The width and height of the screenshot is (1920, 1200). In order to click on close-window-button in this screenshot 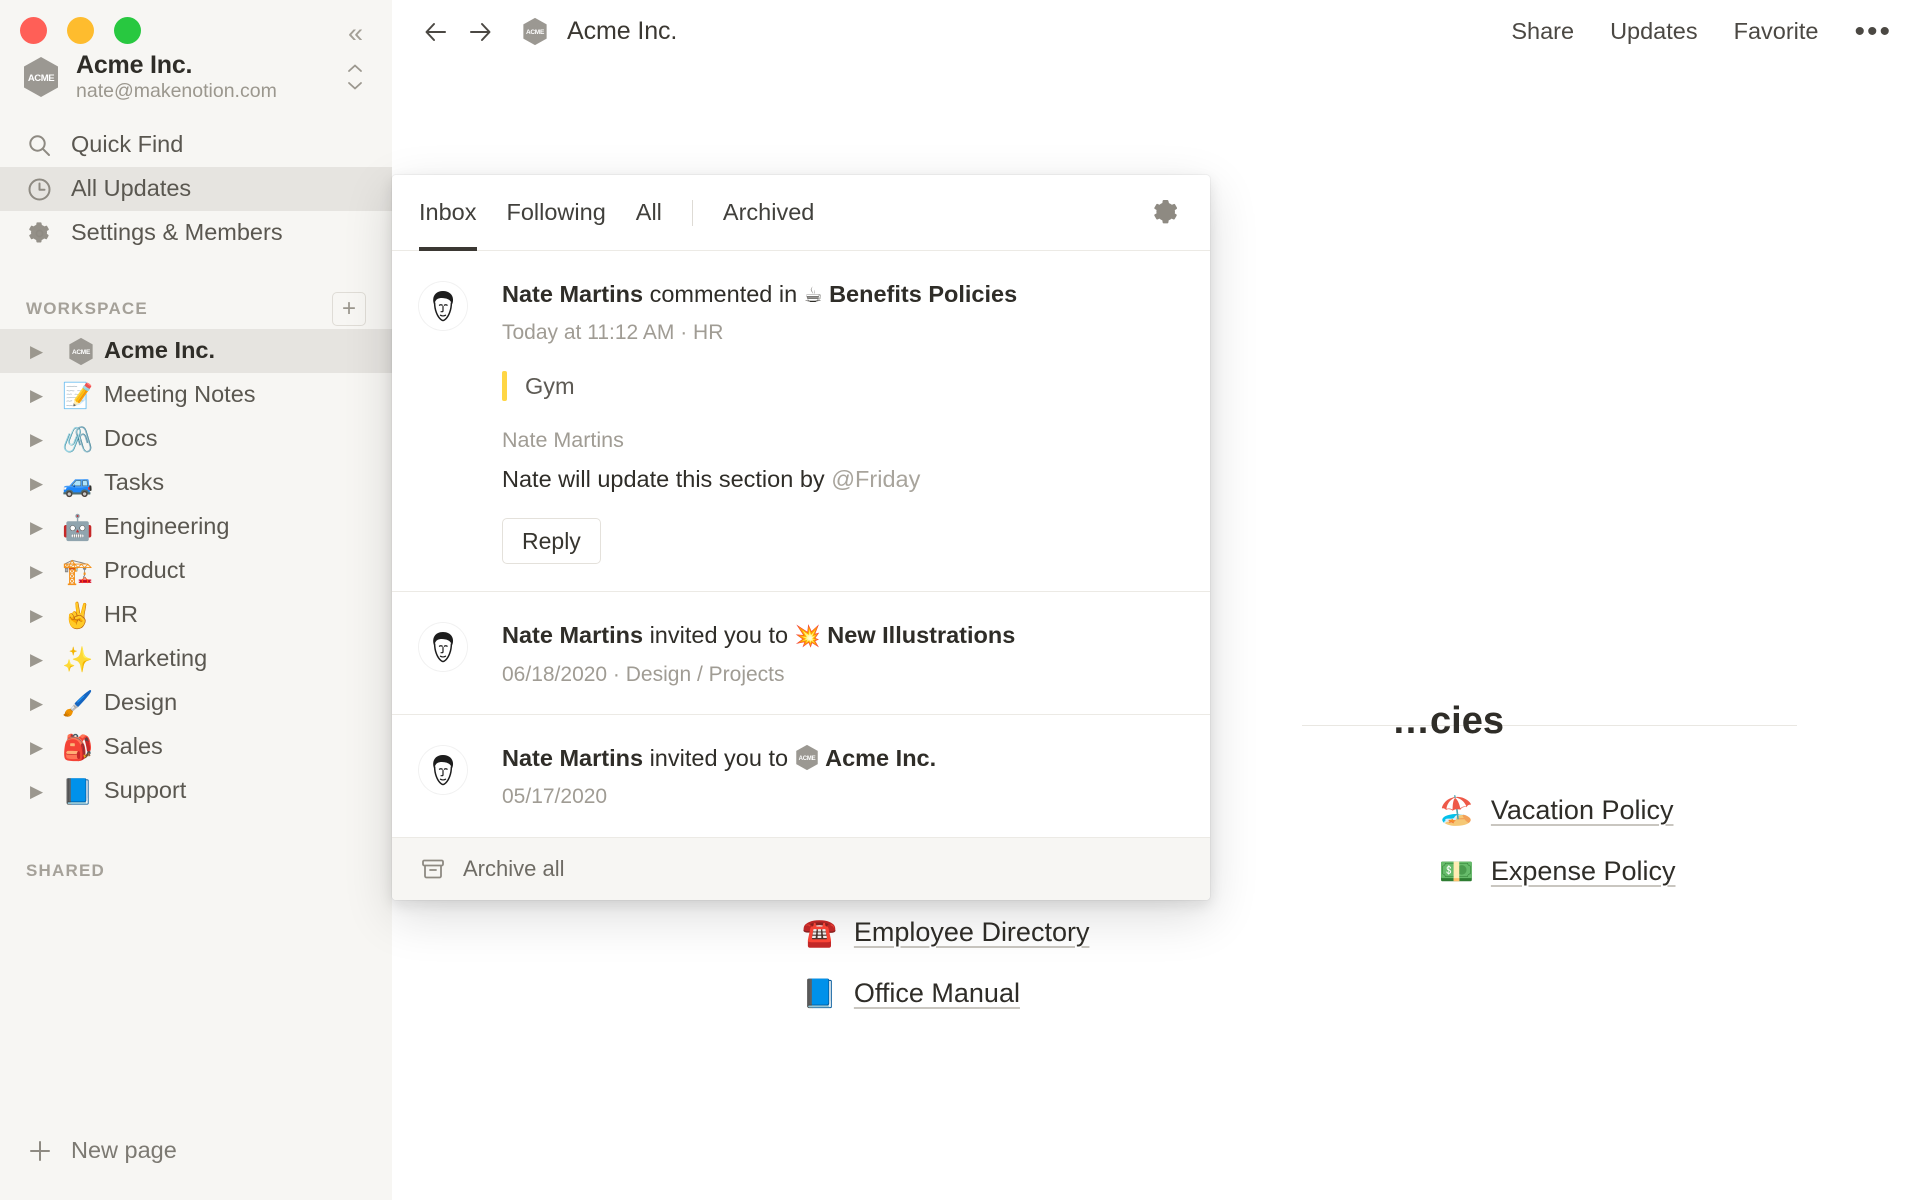, I will do `click(33, 30)`.